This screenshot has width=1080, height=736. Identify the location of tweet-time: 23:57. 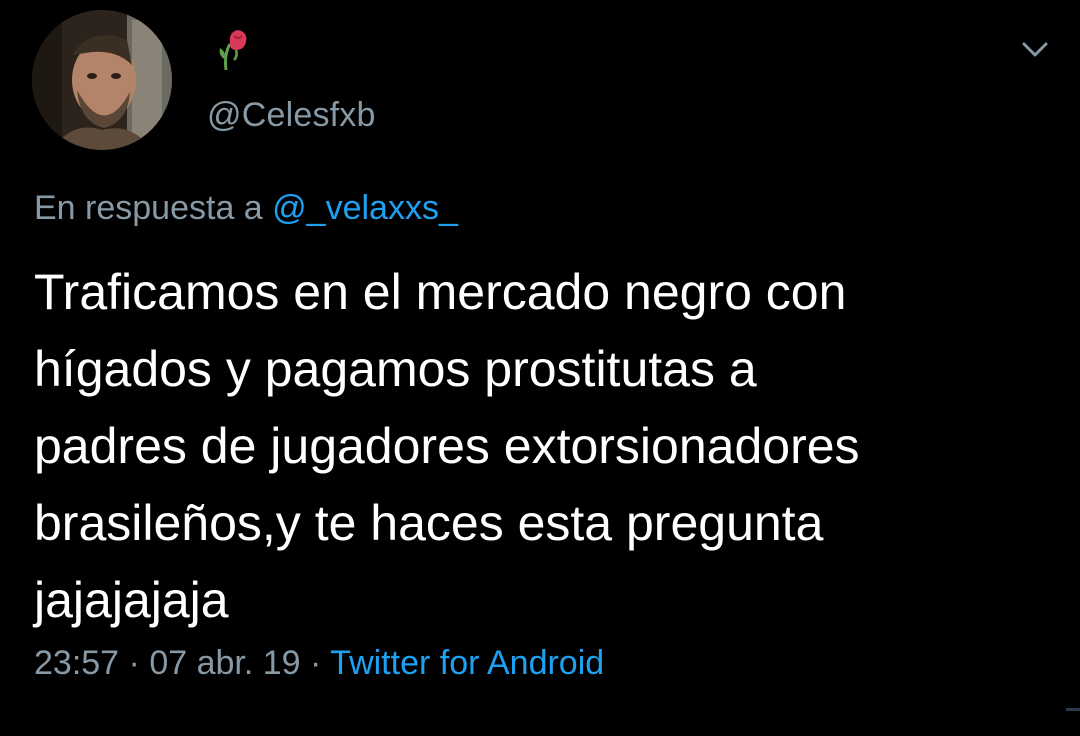
(77, 663).